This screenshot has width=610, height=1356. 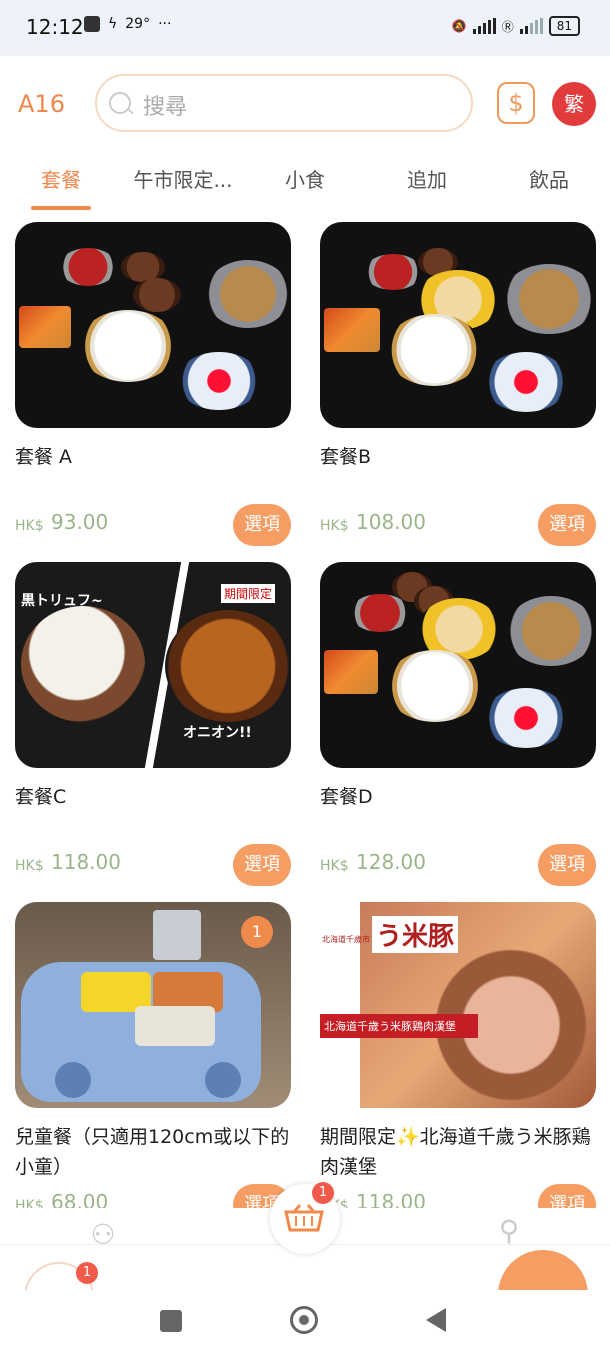 I want to click on item-name: 套餐D, so click(x=346, y=797).